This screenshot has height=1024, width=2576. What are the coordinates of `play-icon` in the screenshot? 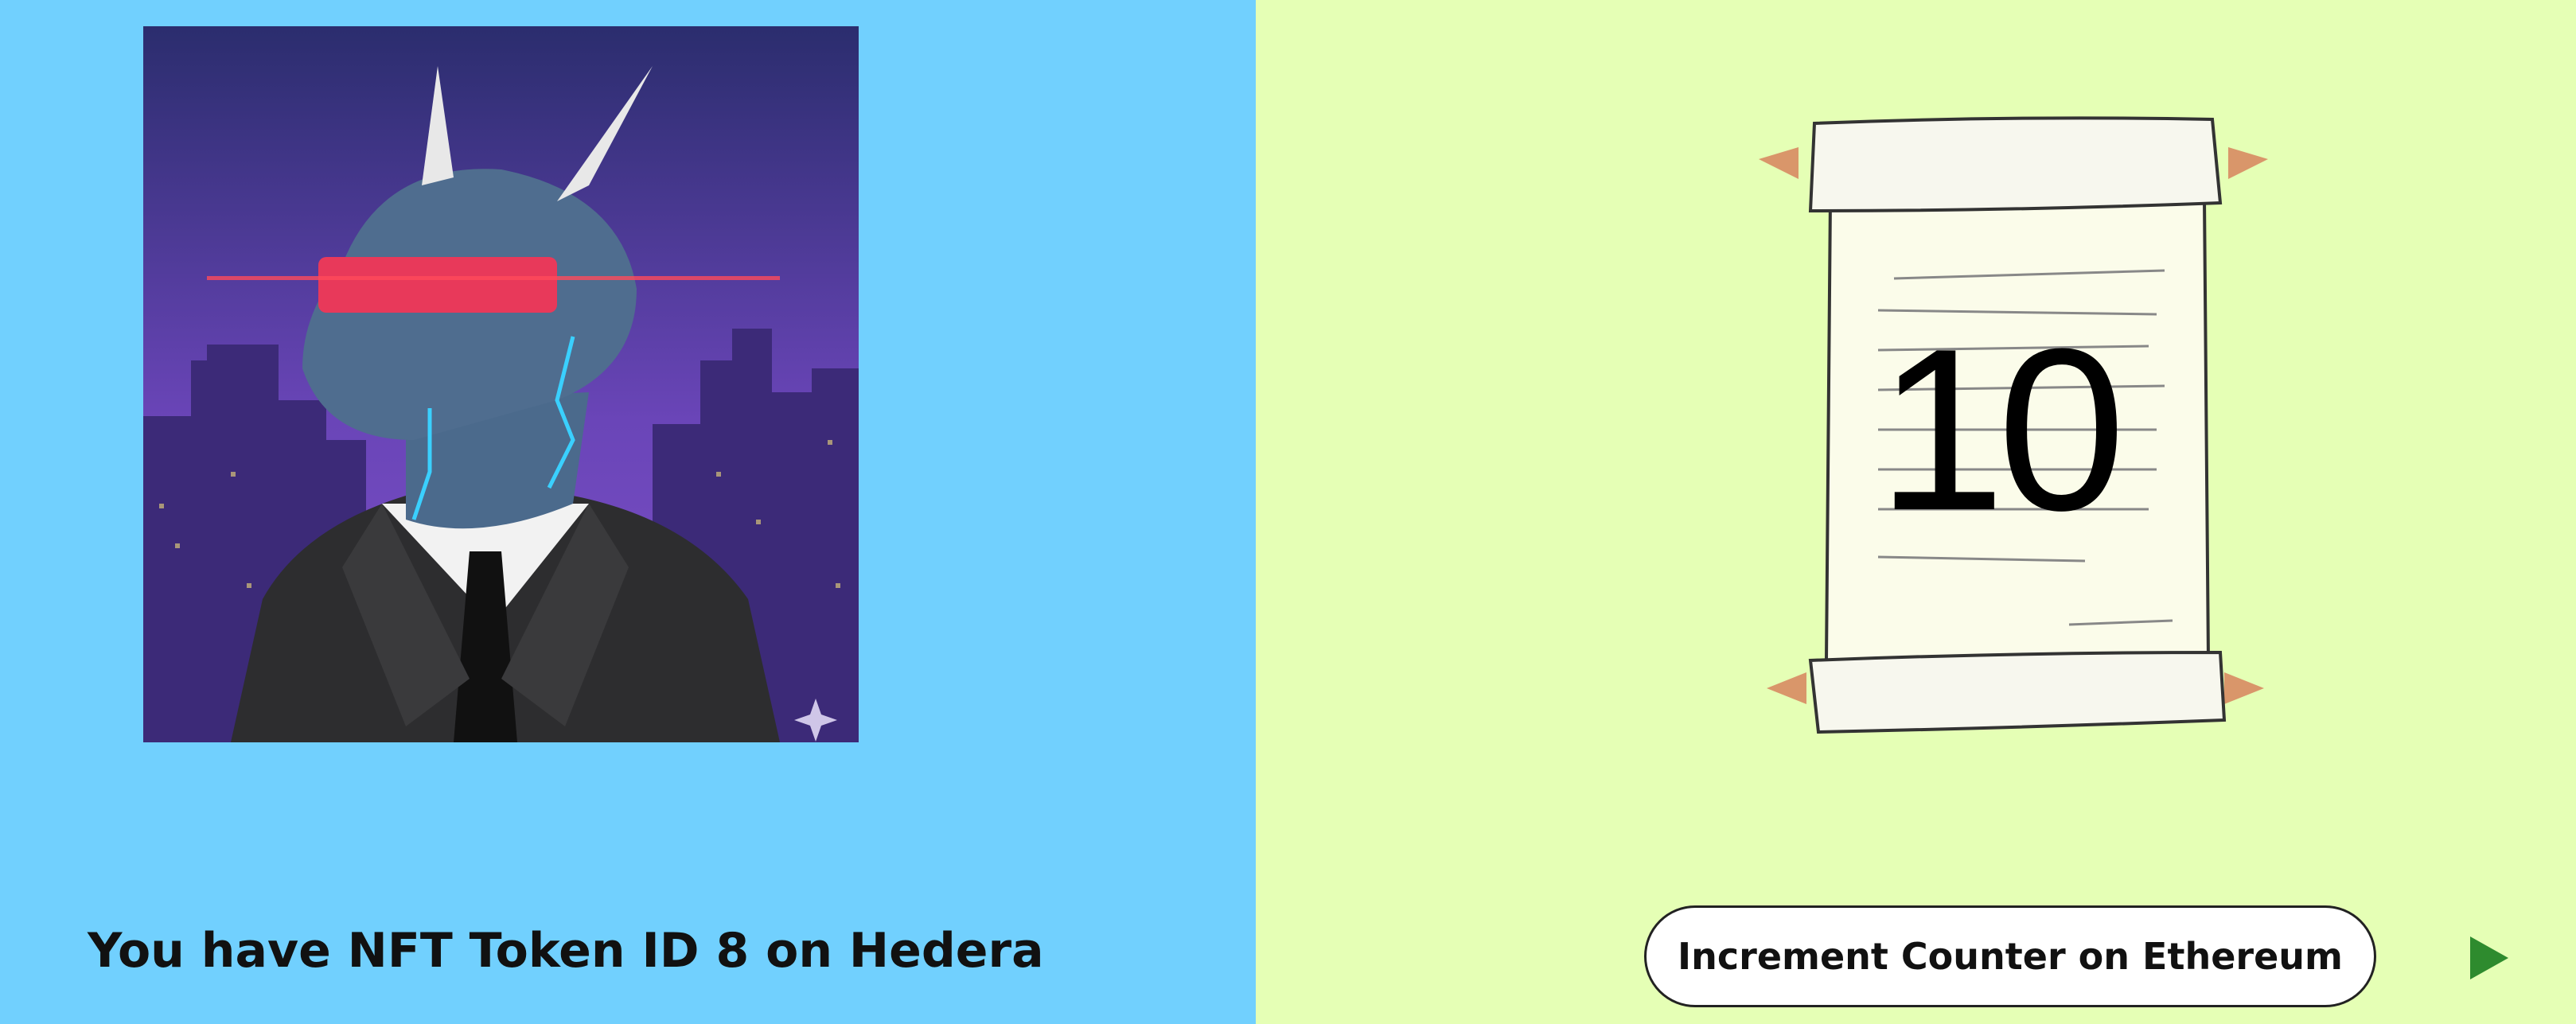 It's located at (2489, 957).